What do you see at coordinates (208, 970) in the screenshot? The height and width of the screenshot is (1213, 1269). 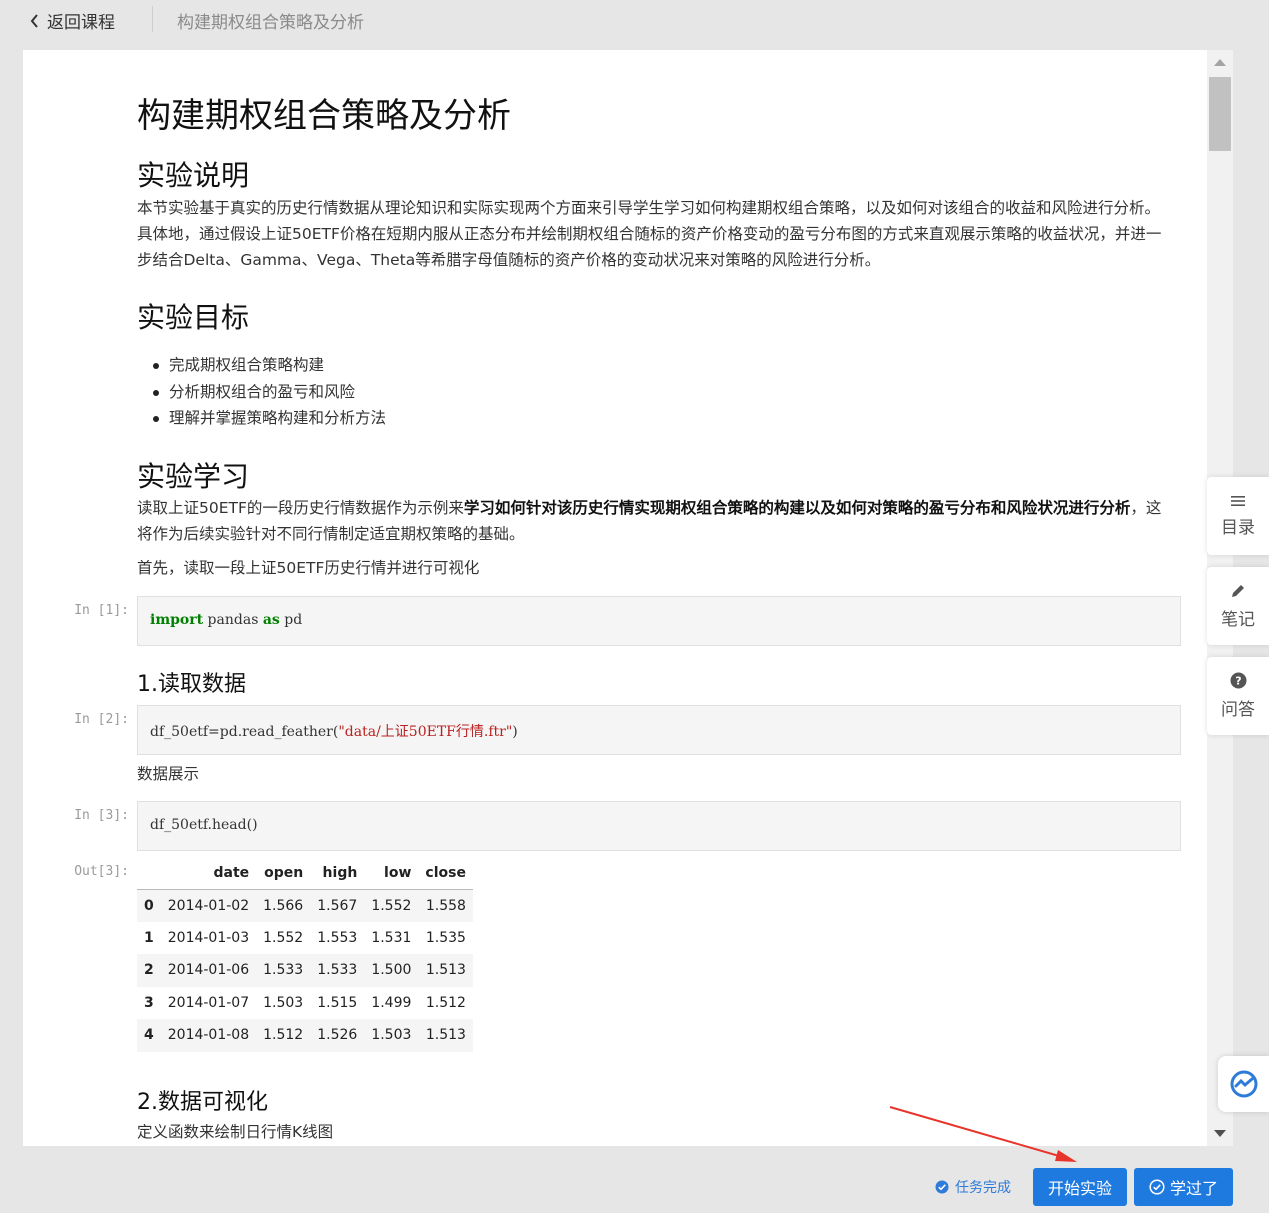 I see `table-cell: 2014-01-06` at bounding box center [208, 970].